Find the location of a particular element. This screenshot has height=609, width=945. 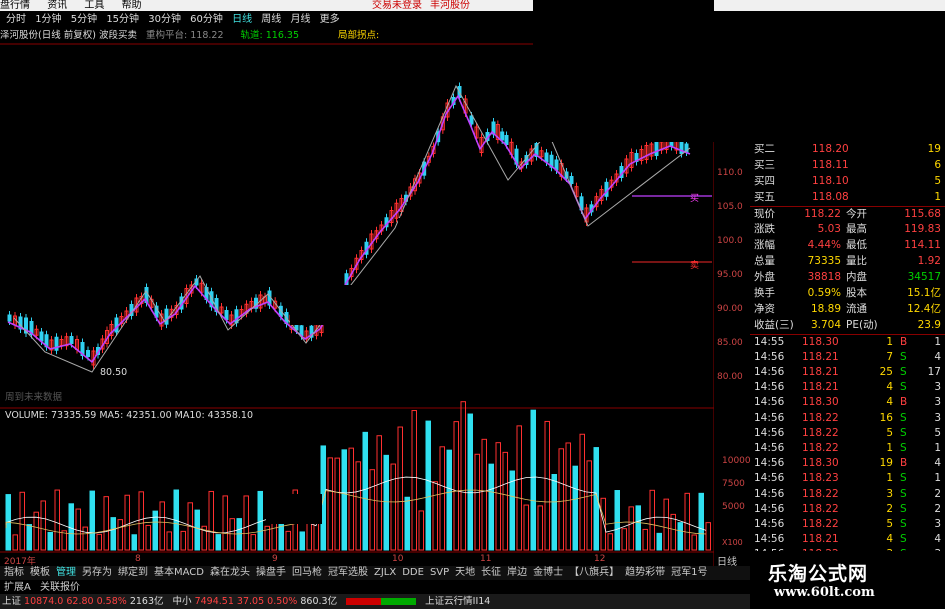

index2-name: 中小 is located at coordinates (182, 601).